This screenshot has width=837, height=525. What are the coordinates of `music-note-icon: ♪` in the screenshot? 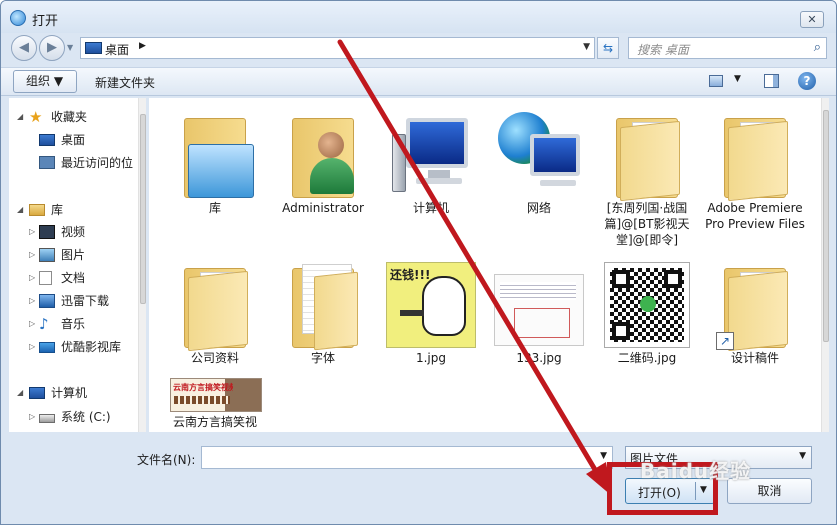 It's located at (44, 324).